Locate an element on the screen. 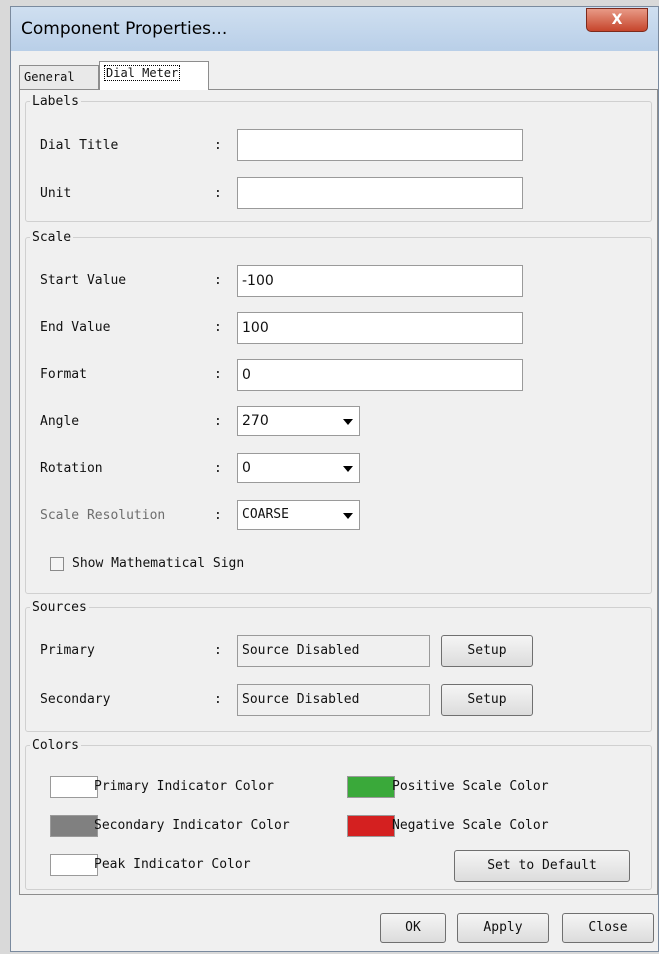  rotation-select-value: 0 is located at coordinates (246, 468).